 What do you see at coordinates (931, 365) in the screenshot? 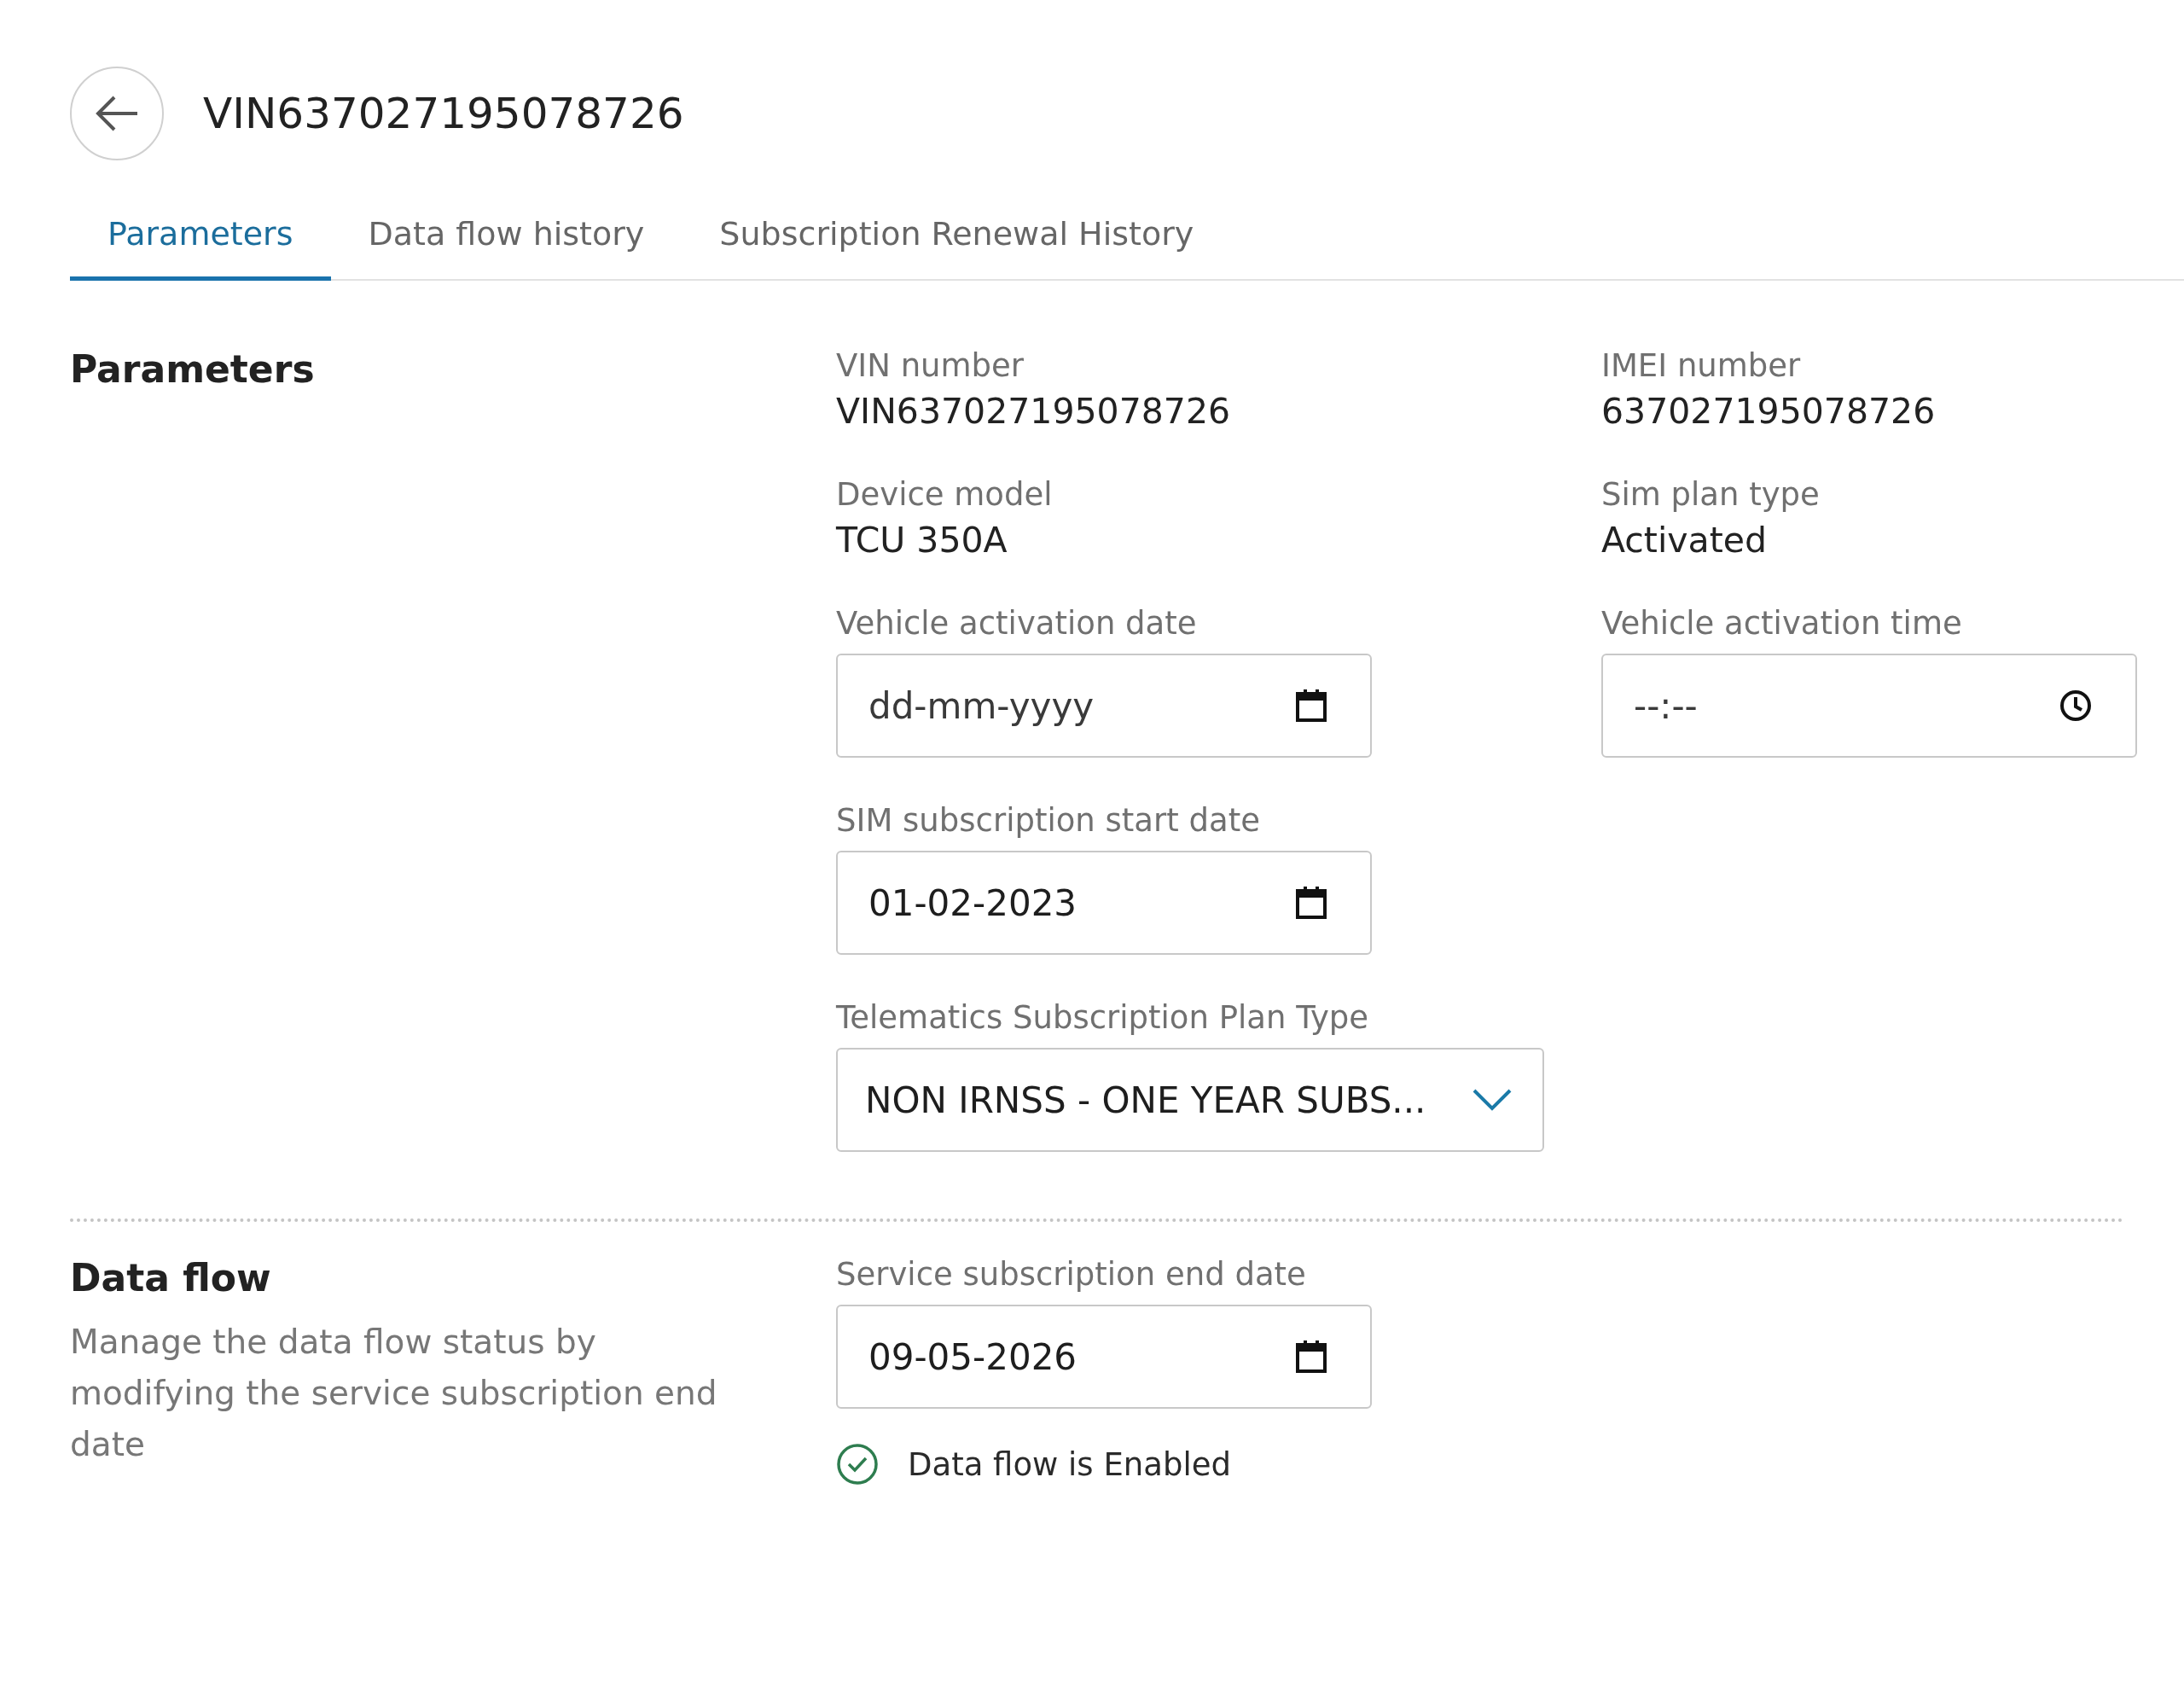
I see `field-label: VIN number` at bounding box center [931, 365].